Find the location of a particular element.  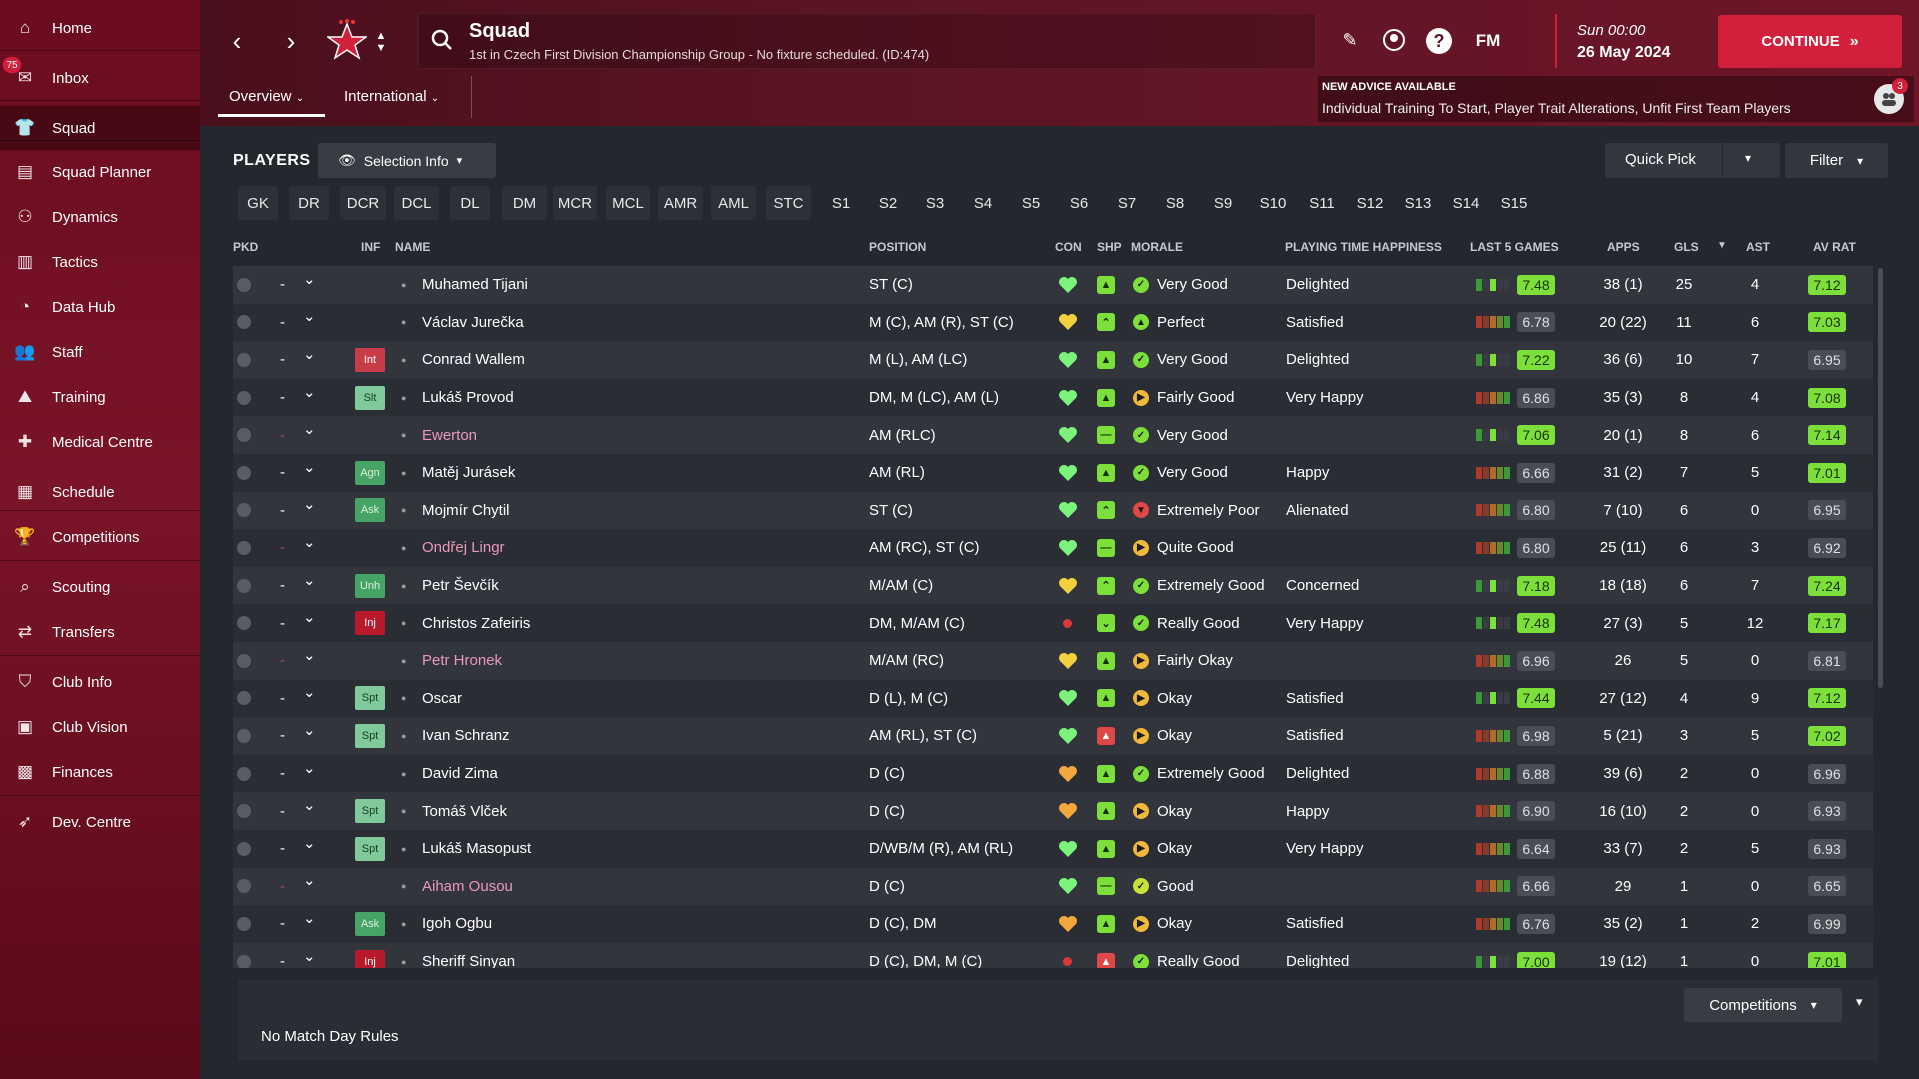

sidebar-item-staff: 👥 Staff is located at coordinates (100, 352).